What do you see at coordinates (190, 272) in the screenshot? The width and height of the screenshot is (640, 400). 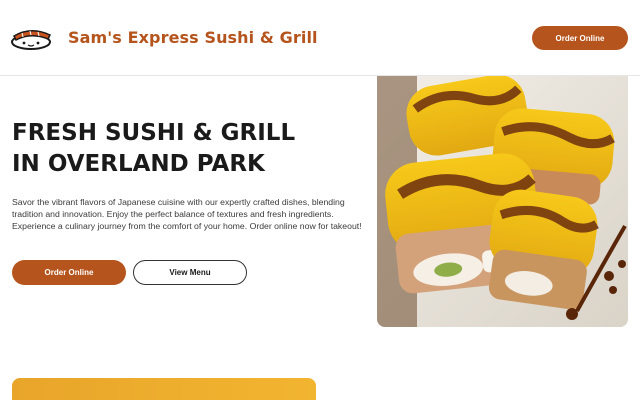 I see `view-menu-button: View Menu` at bounding box center [190, 272].